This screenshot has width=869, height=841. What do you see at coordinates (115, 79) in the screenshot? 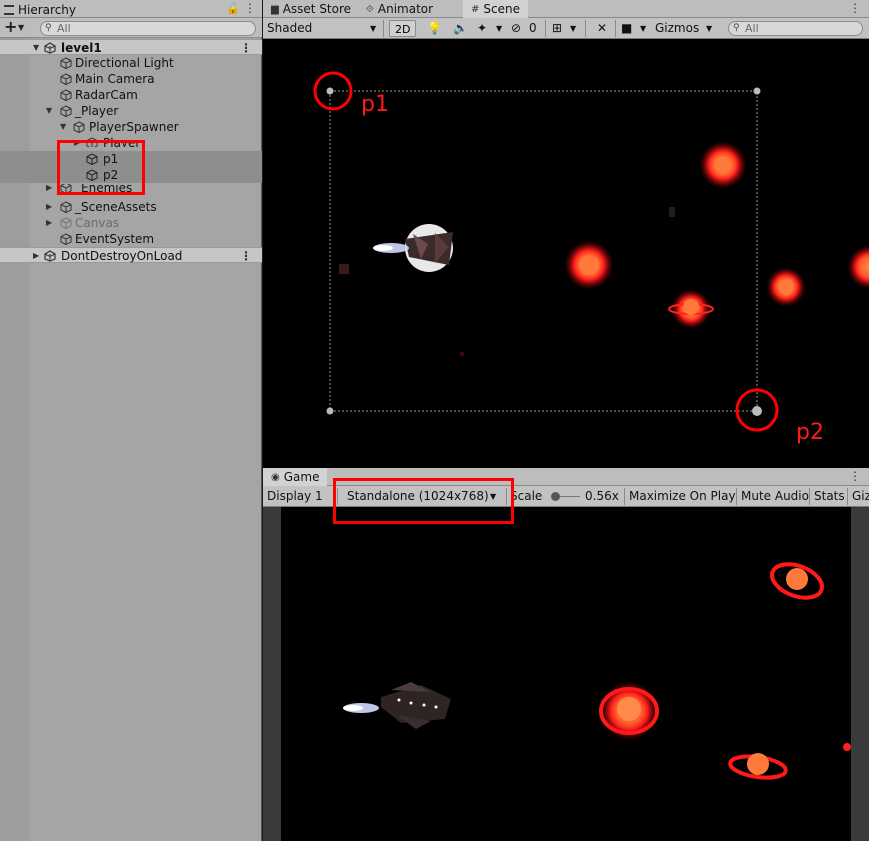
I see `tree-item-label: Main Camera` at bounding box center [115, 79].